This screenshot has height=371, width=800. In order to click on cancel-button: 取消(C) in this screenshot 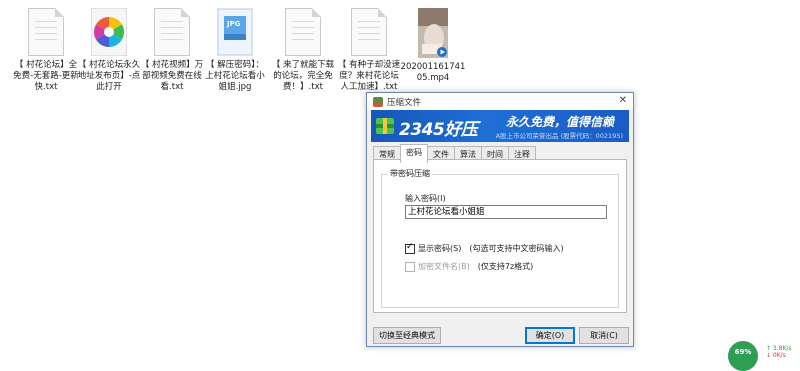, I will do `click(604, 335)`.